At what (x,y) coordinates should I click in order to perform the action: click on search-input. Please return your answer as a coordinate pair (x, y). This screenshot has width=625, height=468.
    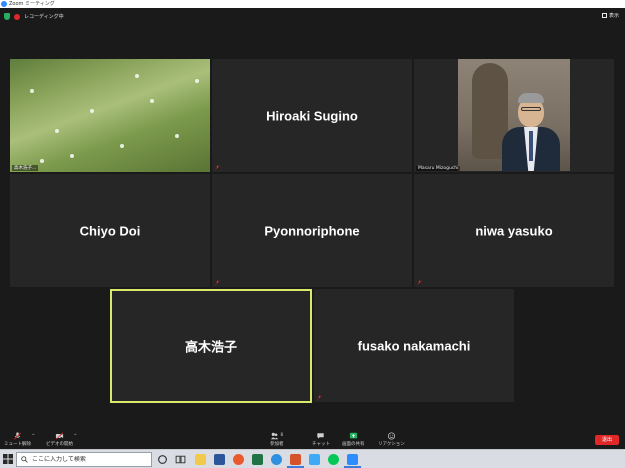
    Looking at the image, I should click on (87, 459).